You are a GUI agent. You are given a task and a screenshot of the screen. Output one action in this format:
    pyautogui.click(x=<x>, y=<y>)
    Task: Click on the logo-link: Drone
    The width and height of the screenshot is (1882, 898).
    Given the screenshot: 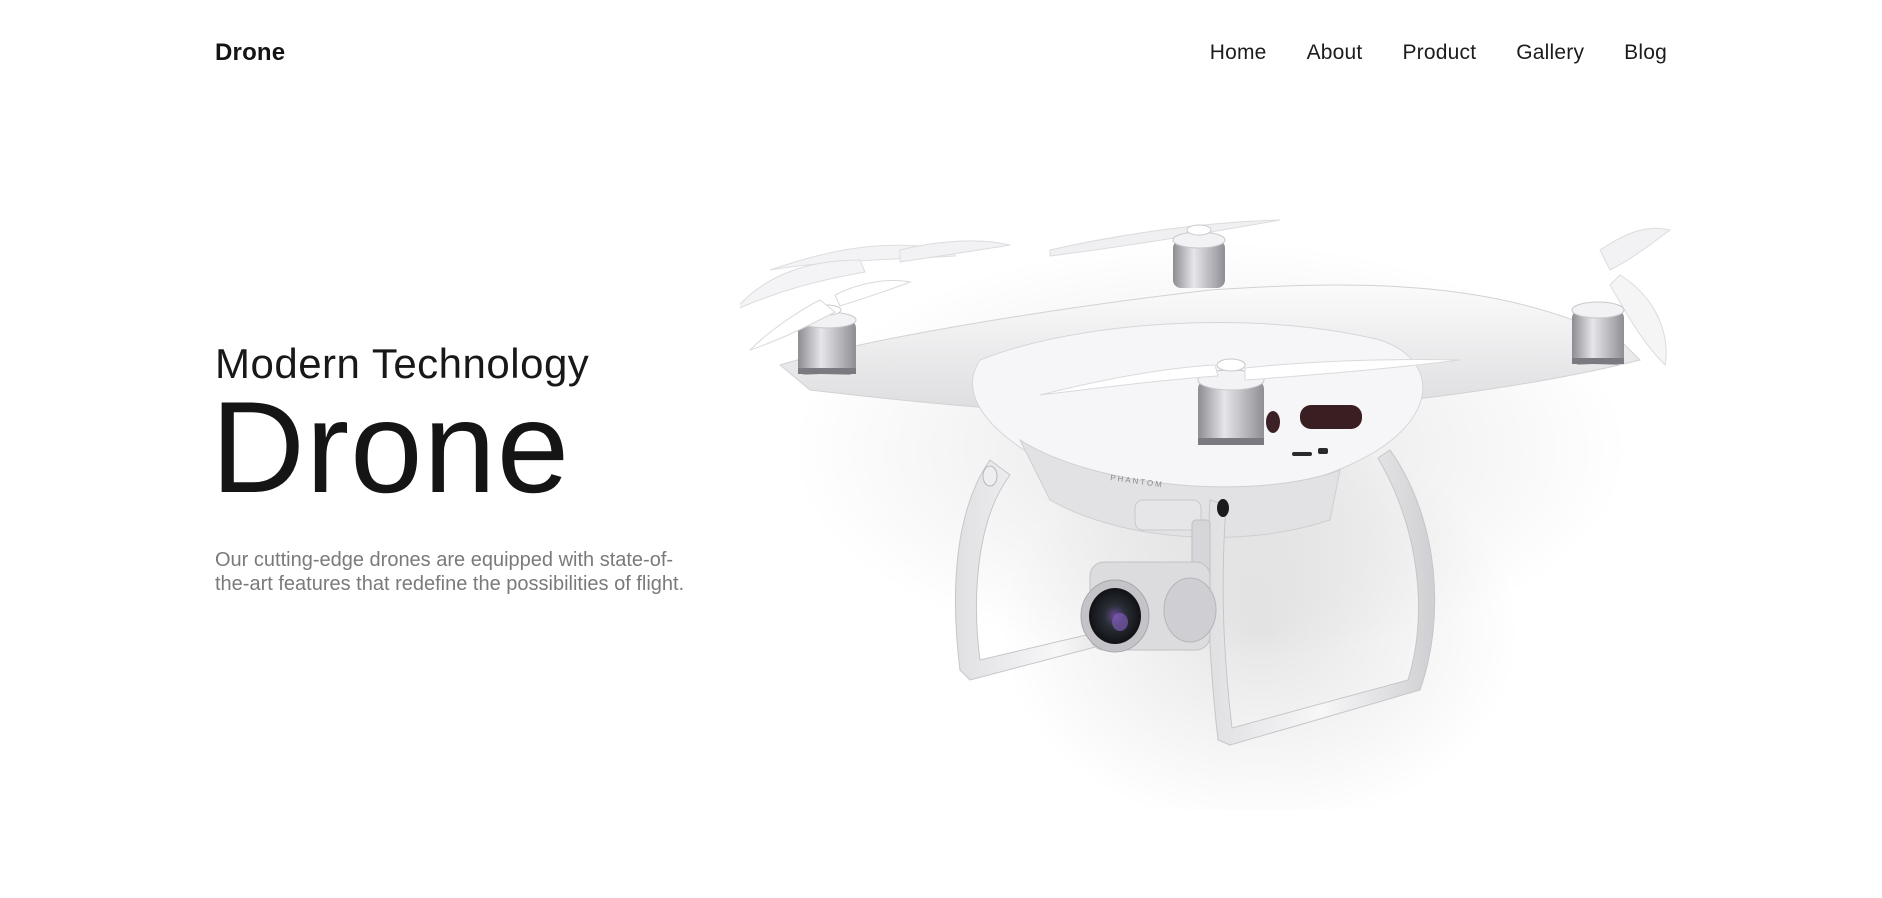 What is the action you would take?
    pyautogui.click(x=250, y=53)
    